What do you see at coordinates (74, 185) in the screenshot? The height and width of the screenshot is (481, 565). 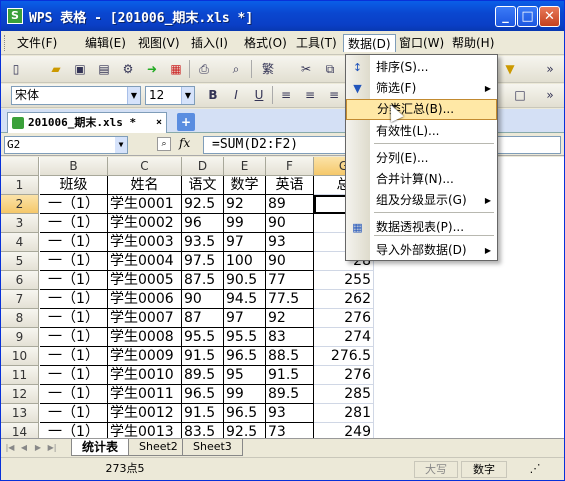 I see `grid-cell: 班级` at bounding box center [74, 185].